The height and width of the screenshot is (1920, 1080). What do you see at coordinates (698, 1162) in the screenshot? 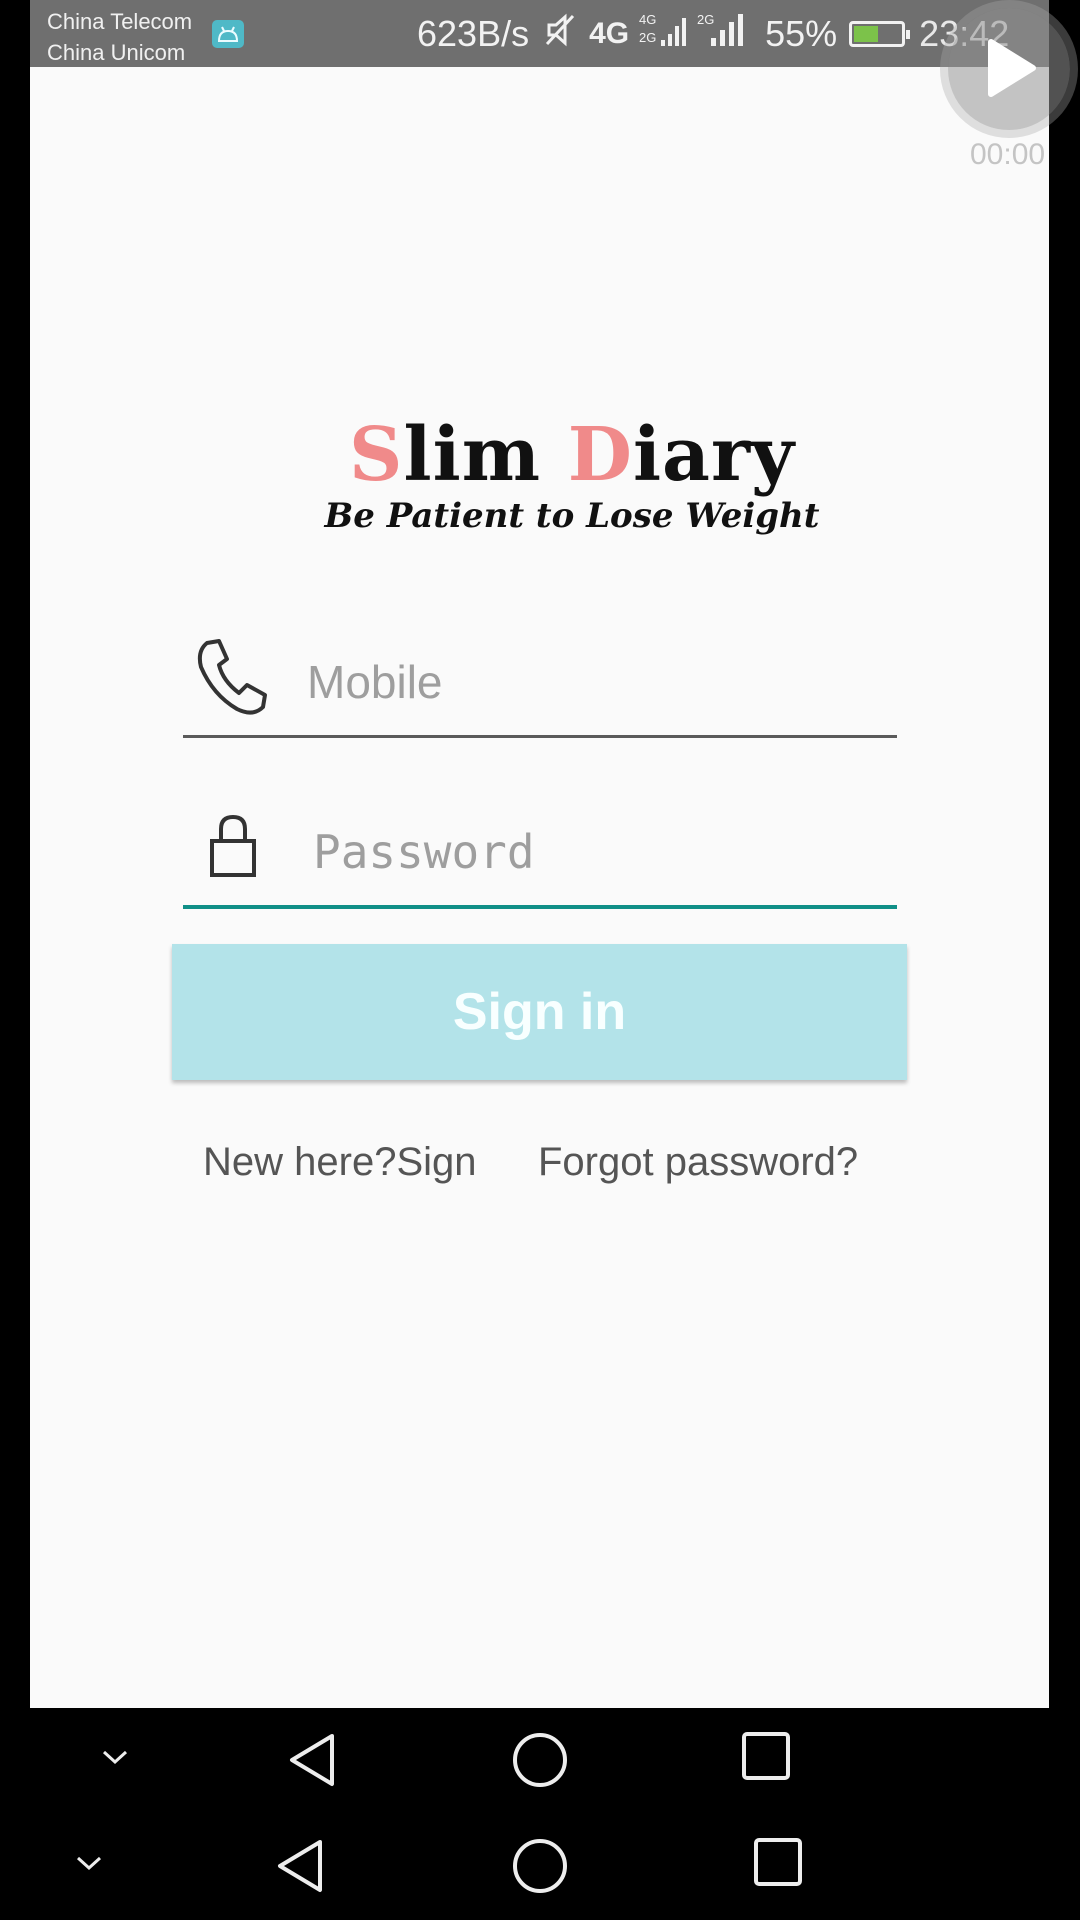
I see `forgot-password-link: Forgot password?` at bounding box center [698, 1162].